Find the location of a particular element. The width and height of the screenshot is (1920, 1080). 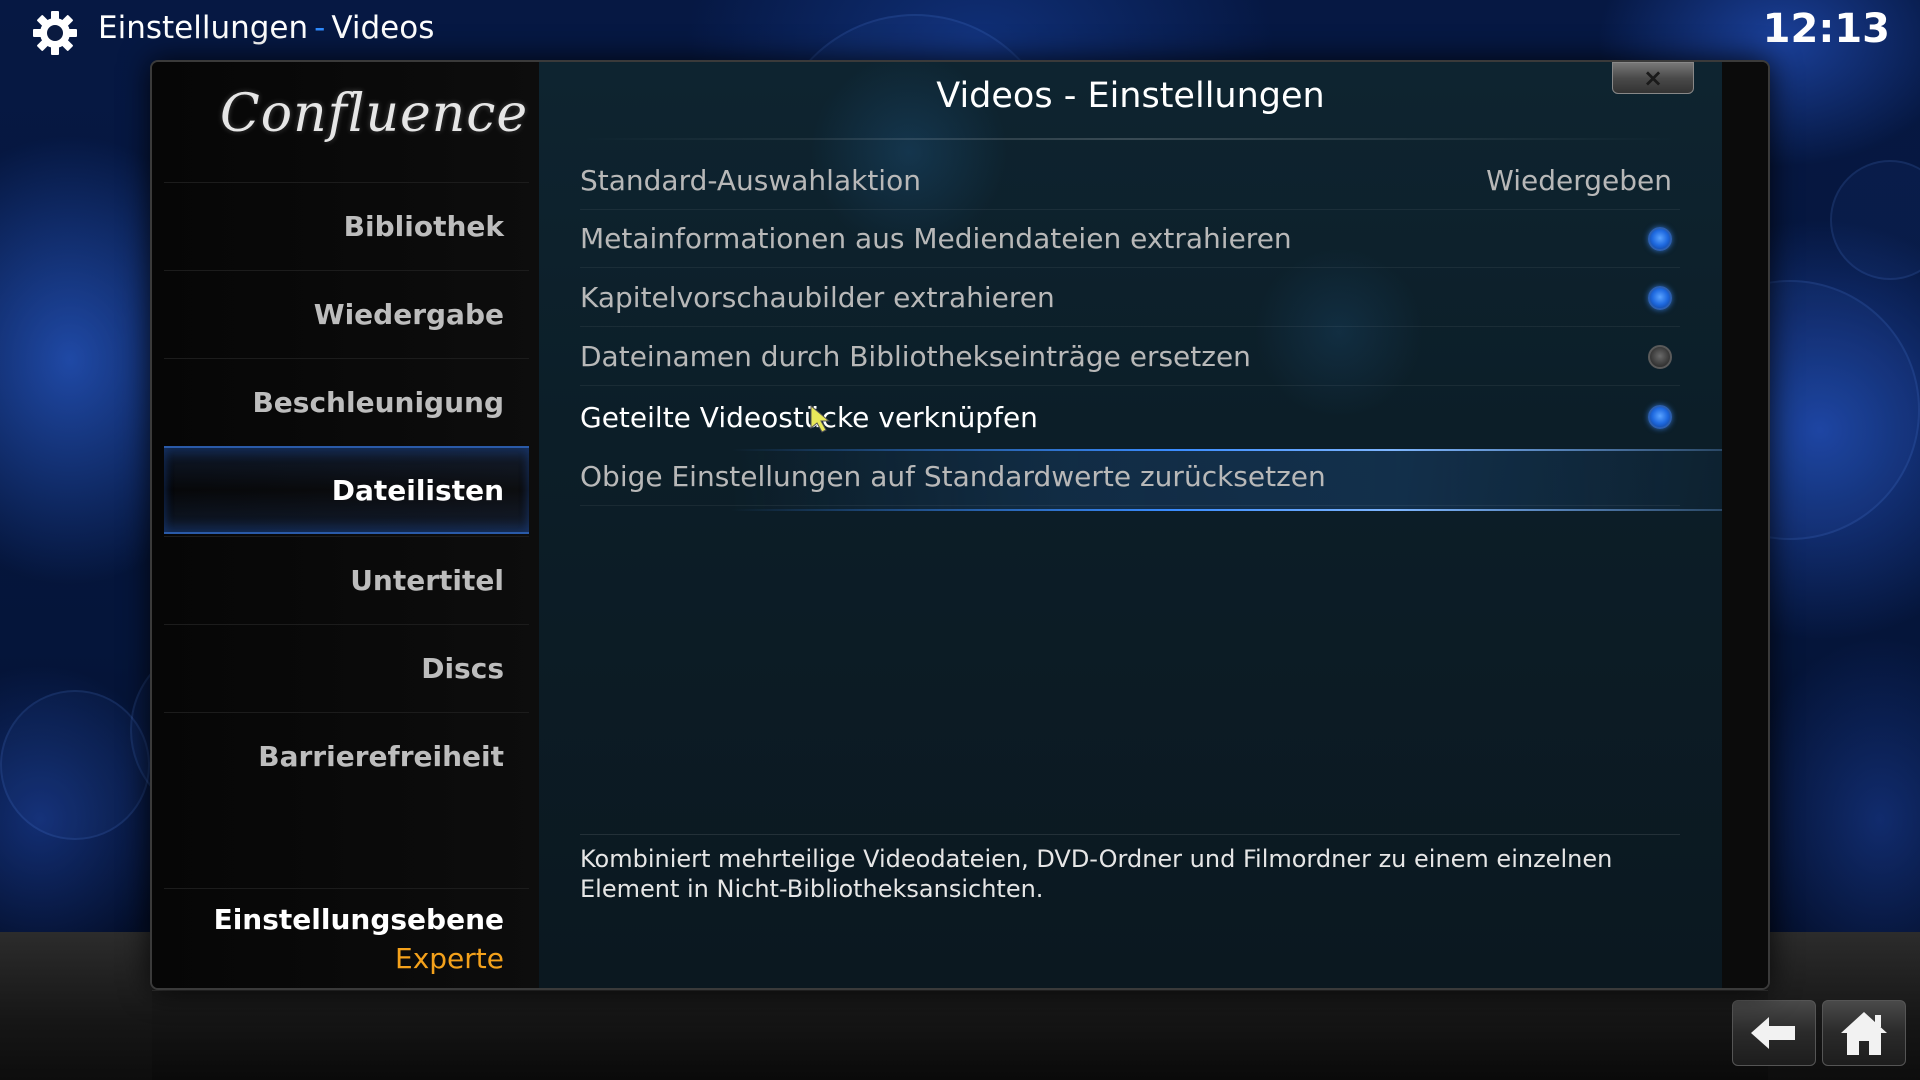

sidebar-item-label: Untertitel is located at coordinates (427, 580).